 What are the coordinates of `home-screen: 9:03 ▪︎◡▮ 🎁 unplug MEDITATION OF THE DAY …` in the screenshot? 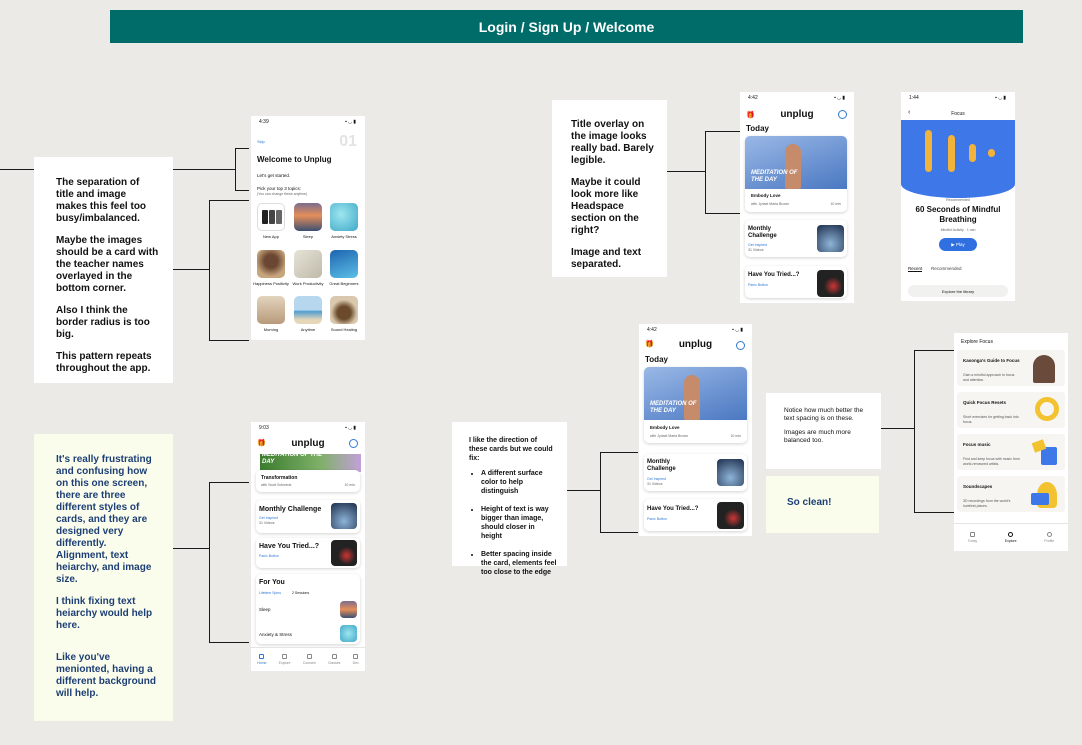 It's located at (308, 546).